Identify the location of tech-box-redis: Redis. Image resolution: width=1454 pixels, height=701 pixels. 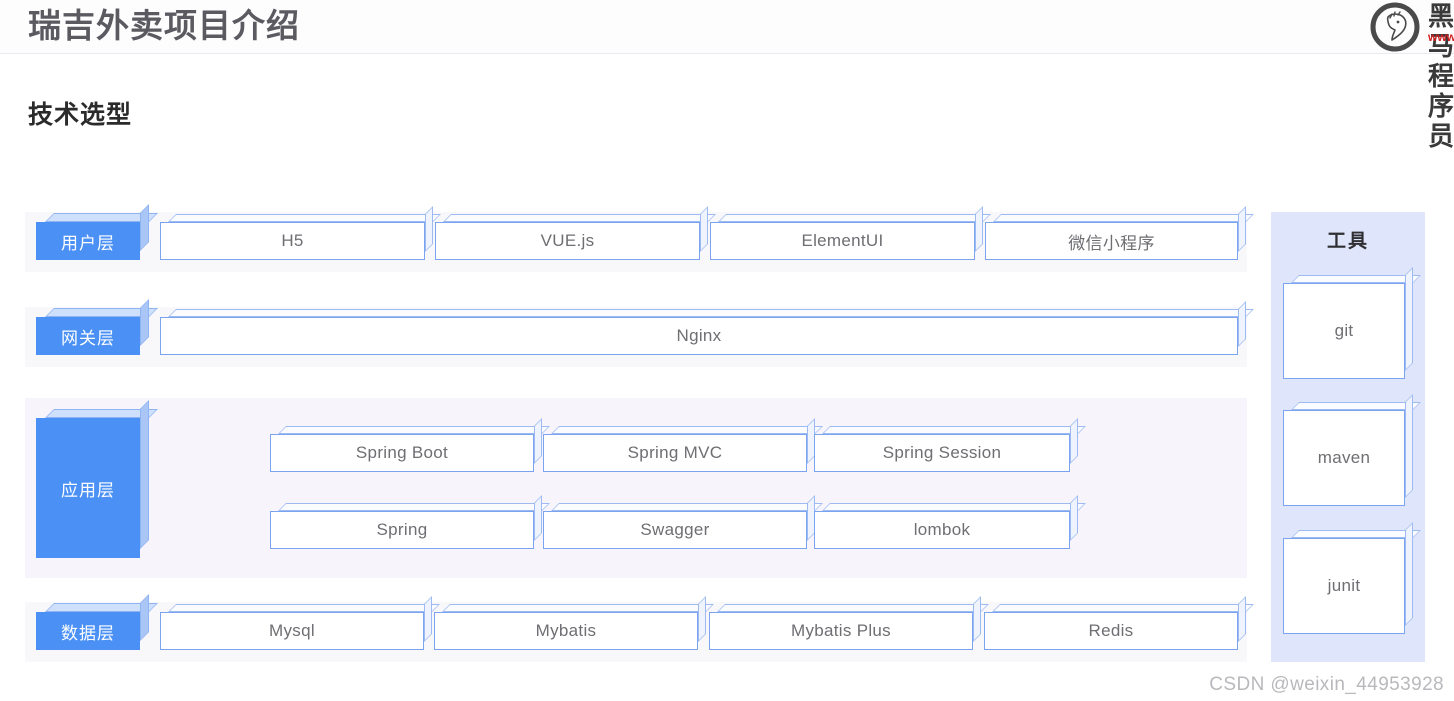
(1119, 623).